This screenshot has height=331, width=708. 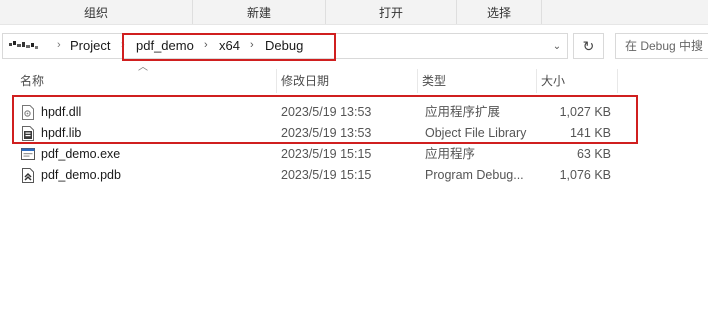 I want to click on file-row: hpdf.dll 2023/5/19 13:53 应用程序扩展 1,027 KB, so click(x=326, y=112).